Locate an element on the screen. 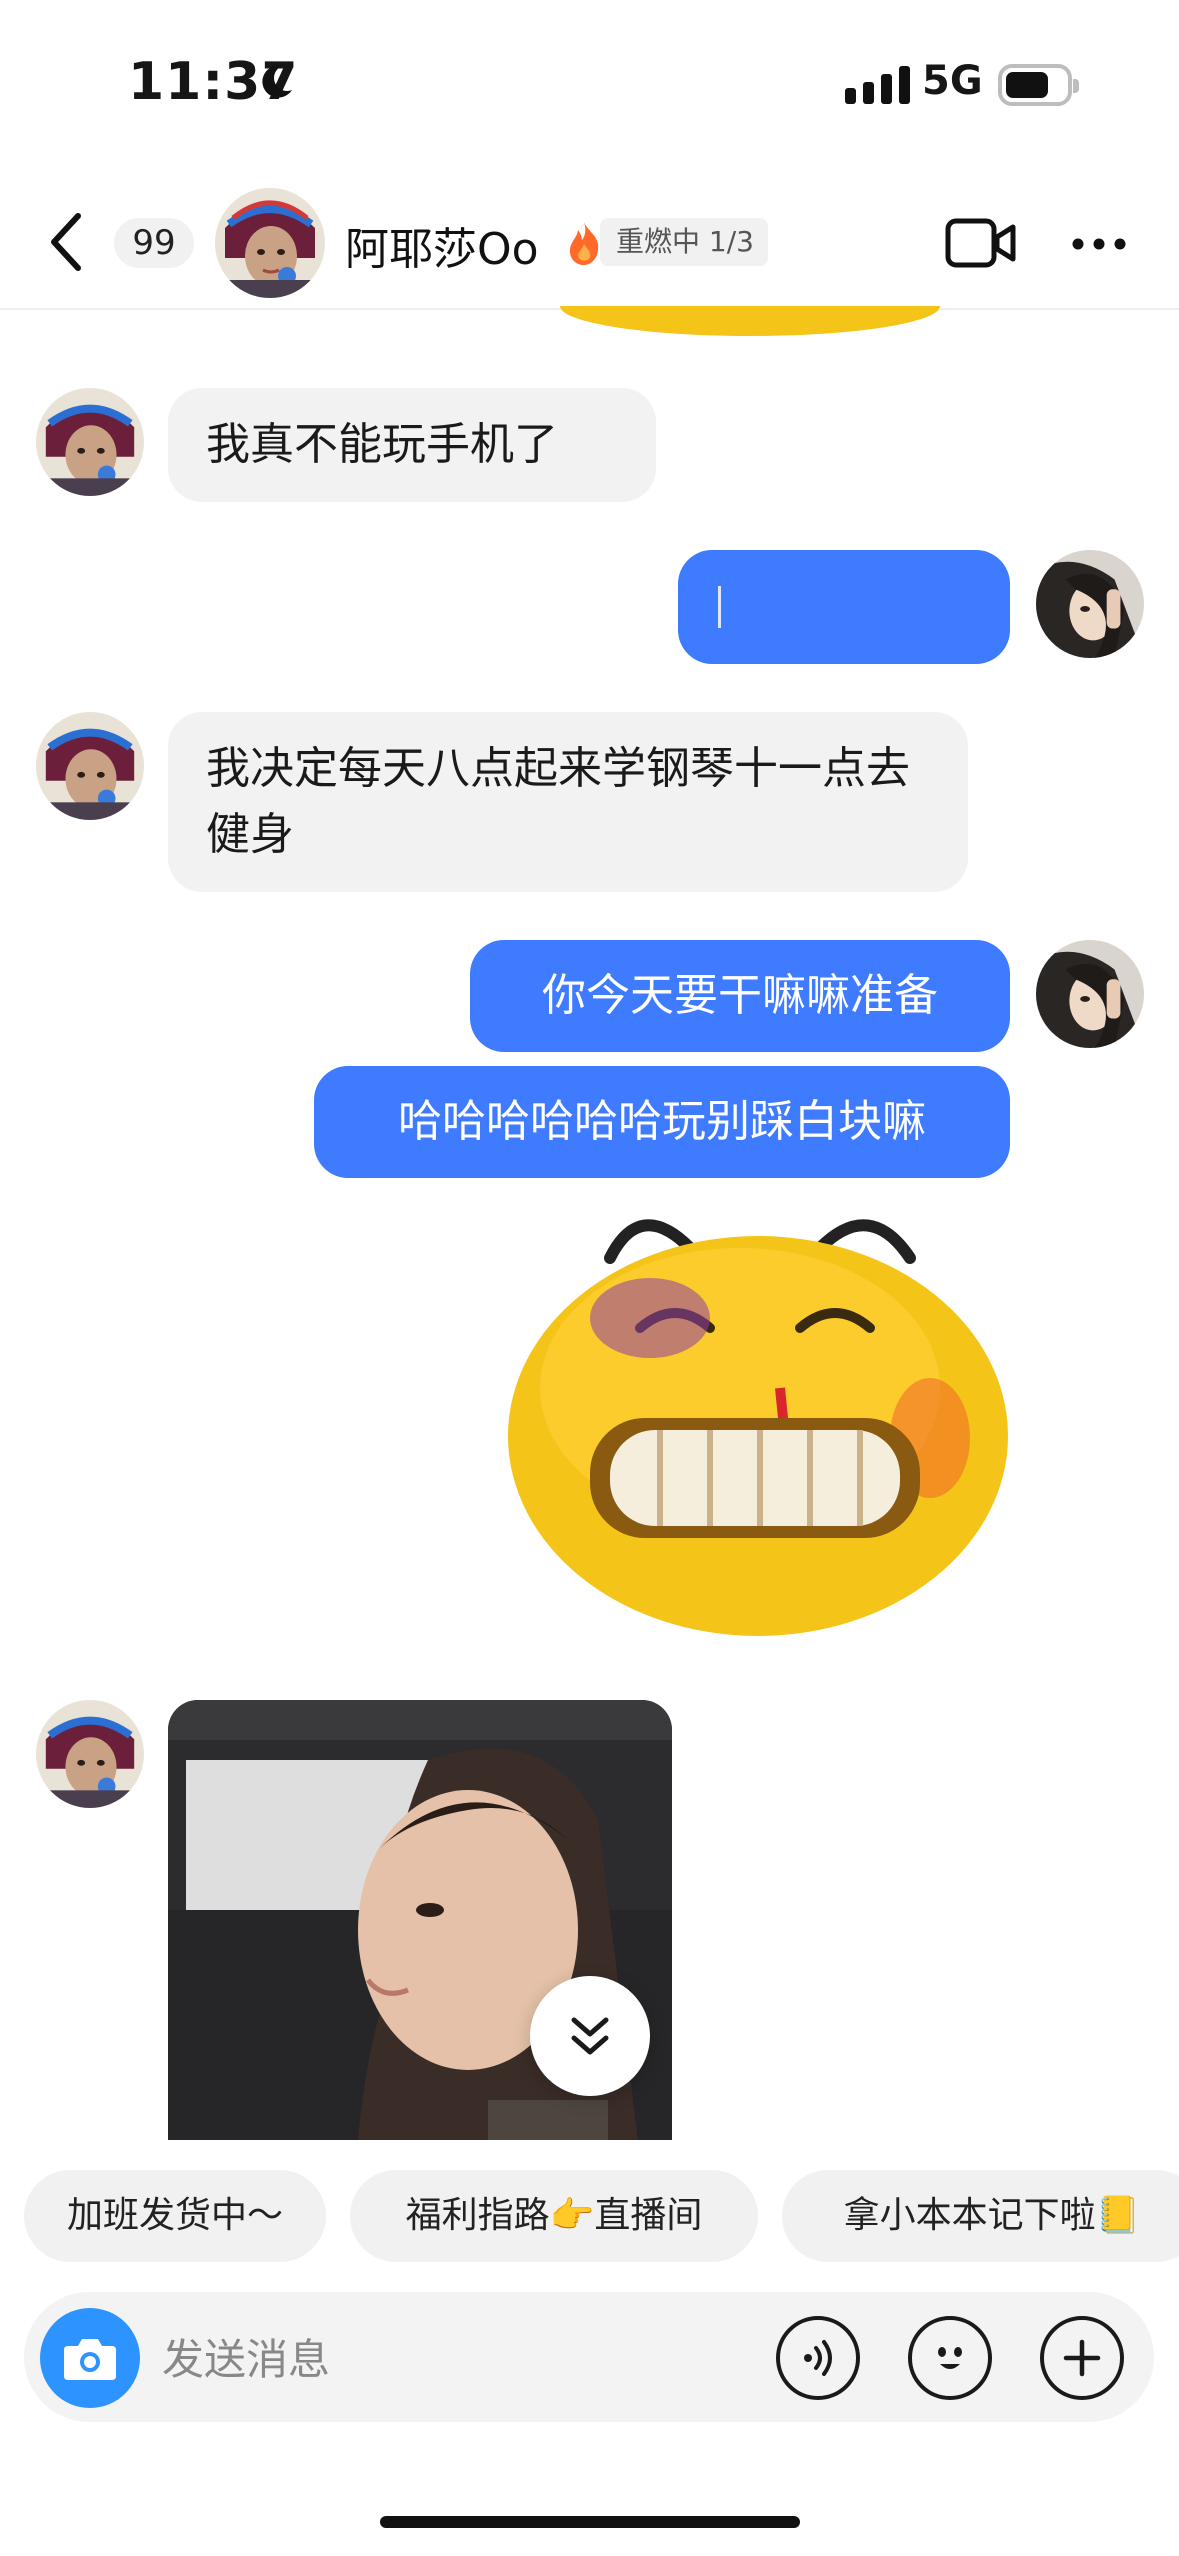 The image size is (1179, 2556). moon-icon is located at coordinates (276, 84).